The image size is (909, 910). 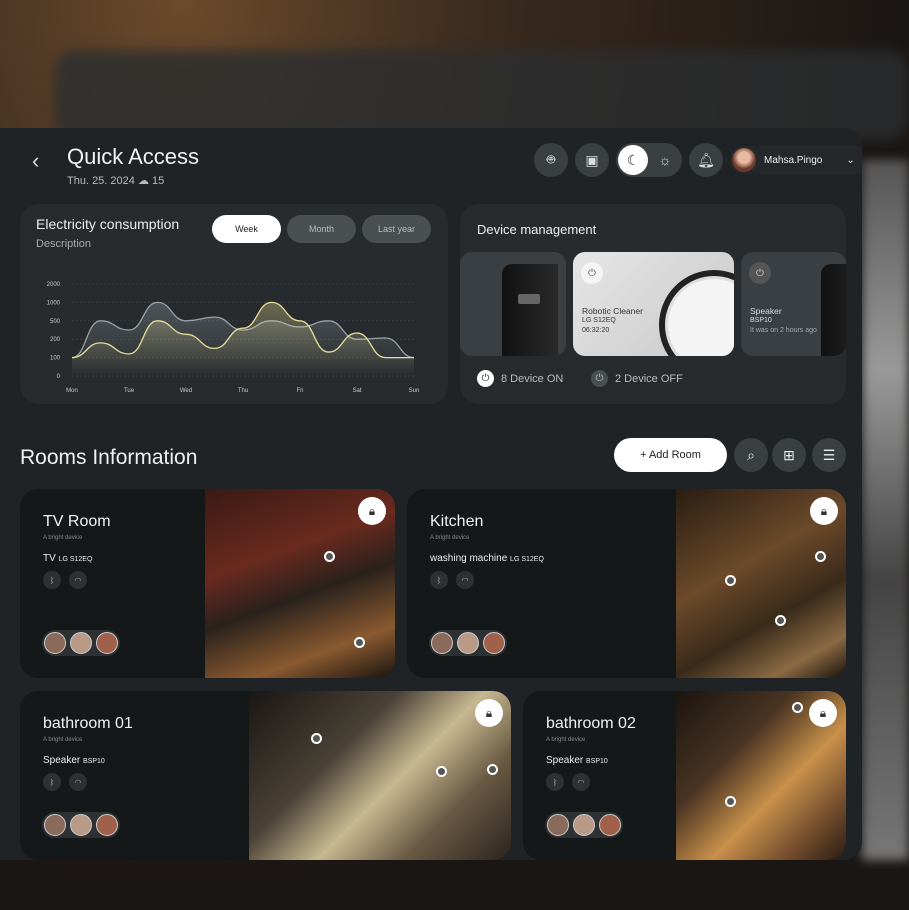 I want to click on user-menu: Mahsa.Pingo ⌄, so click(x=796, y=160).